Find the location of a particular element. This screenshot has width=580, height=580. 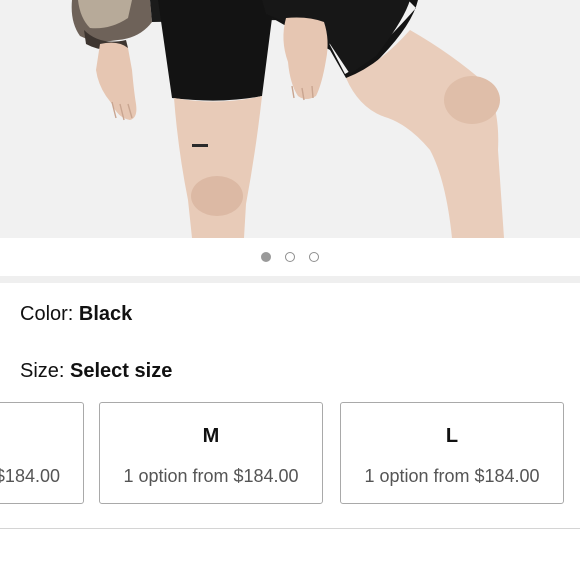

size-card-price: $184.00 is located at coordinates (30, 476).